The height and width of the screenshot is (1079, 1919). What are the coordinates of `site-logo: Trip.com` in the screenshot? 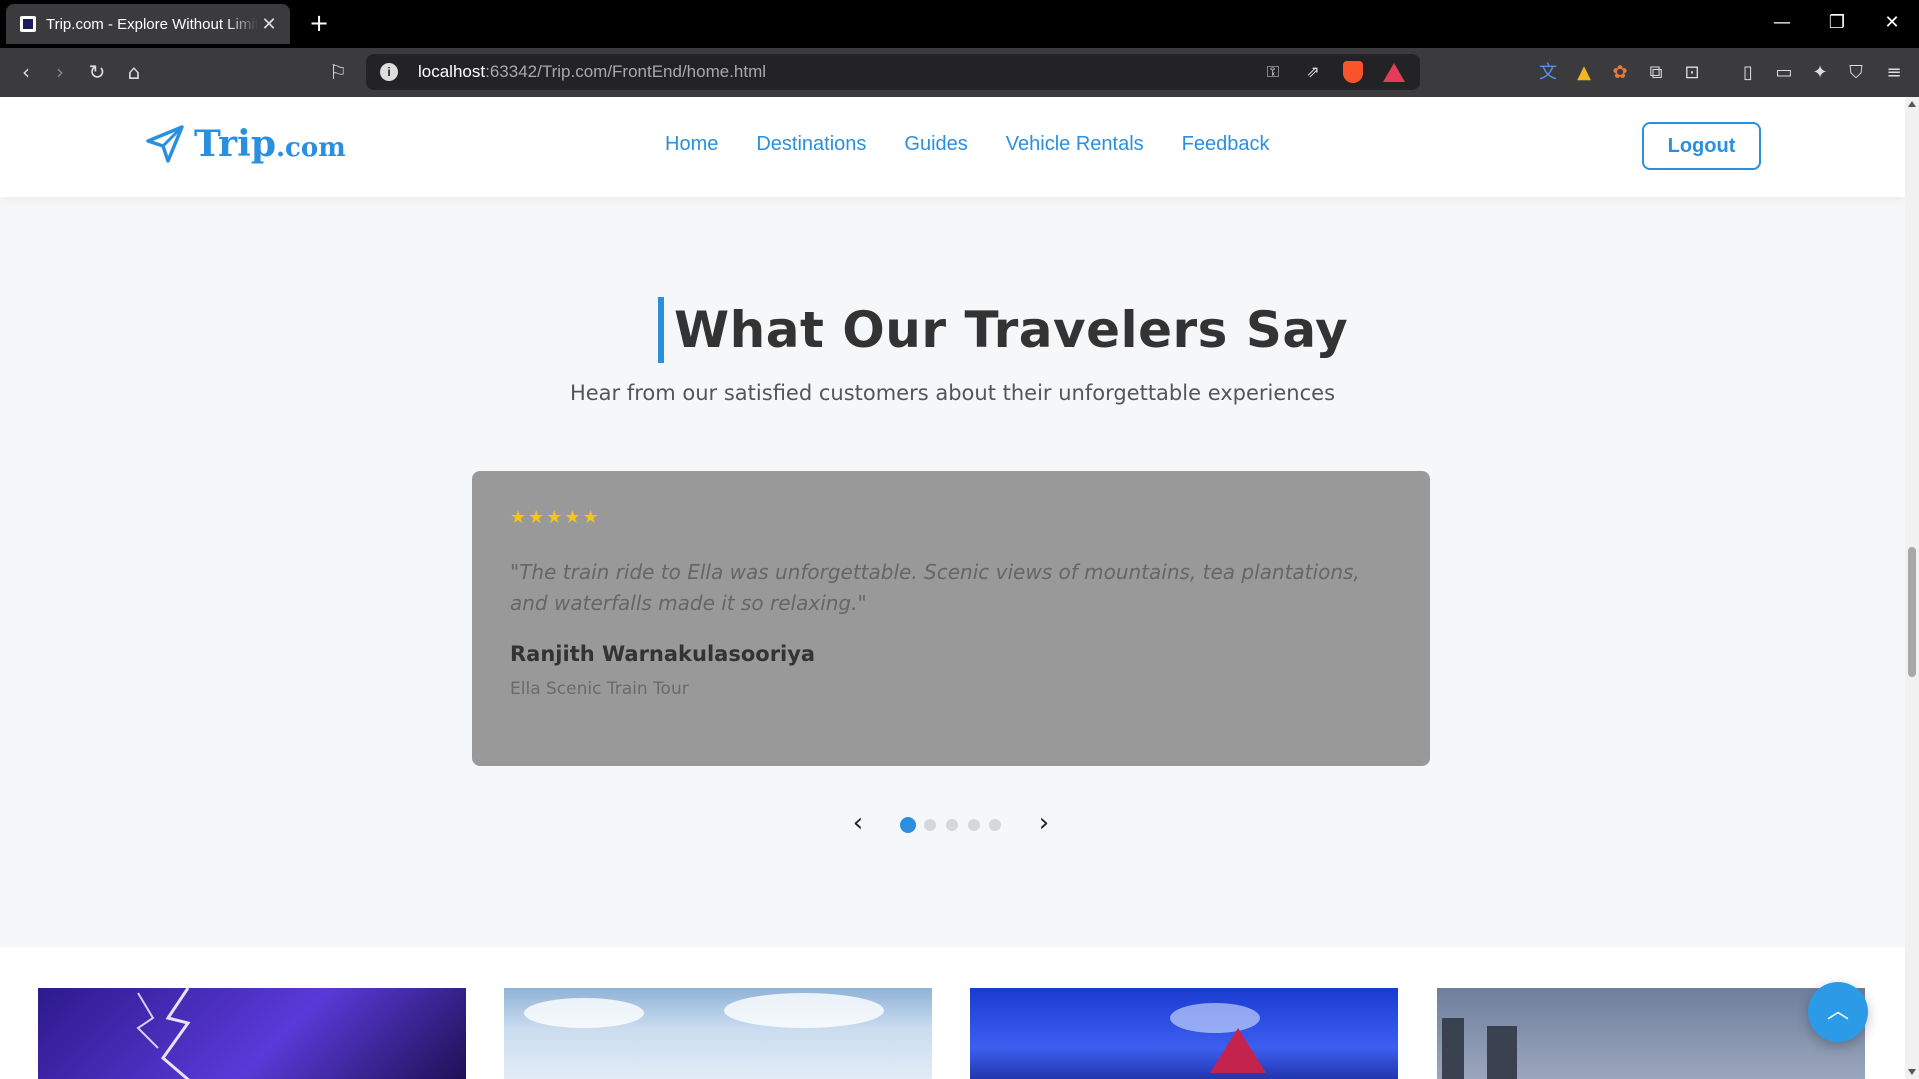 It's located at (245, 144).